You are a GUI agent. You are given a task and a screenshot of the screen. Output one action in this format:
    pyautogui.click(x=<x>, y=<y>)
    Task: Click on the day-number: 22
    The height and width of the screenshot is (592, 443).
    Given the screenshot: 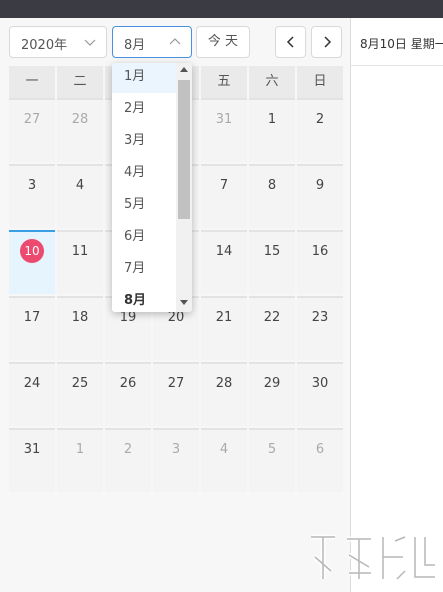 What is the action you would take?
    pyautogui.click(x=272, y=317)
    